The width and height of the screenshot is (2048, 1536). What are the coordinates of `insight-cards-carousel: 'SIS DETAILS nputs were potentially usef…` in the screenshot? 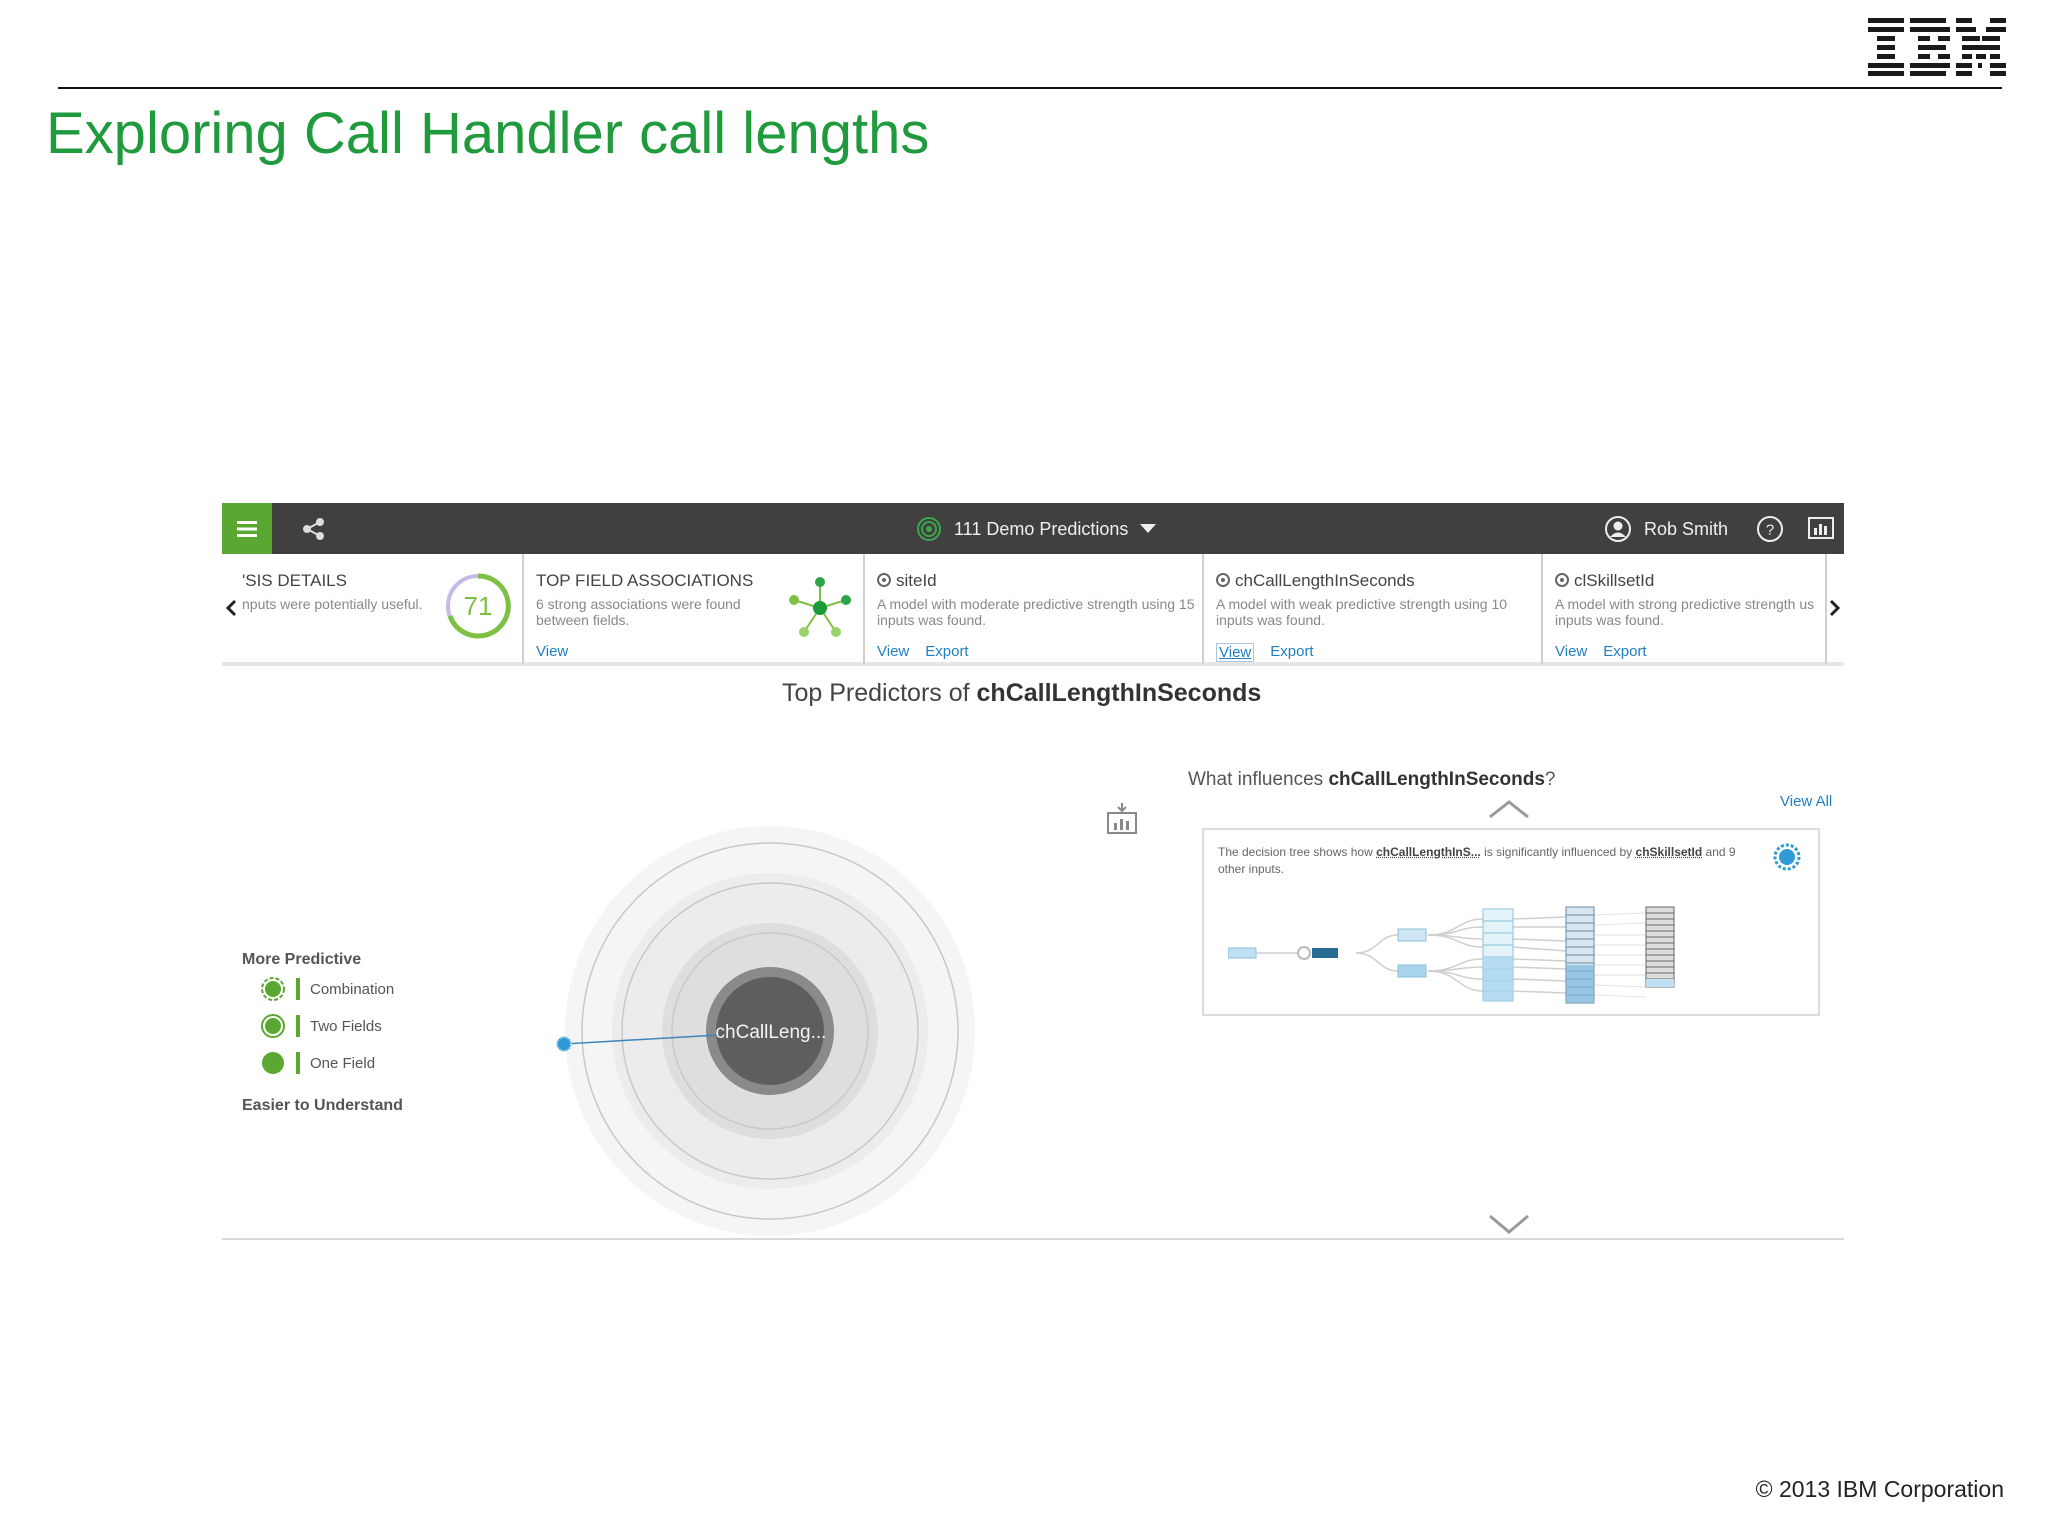 It's located at (1033, 610).